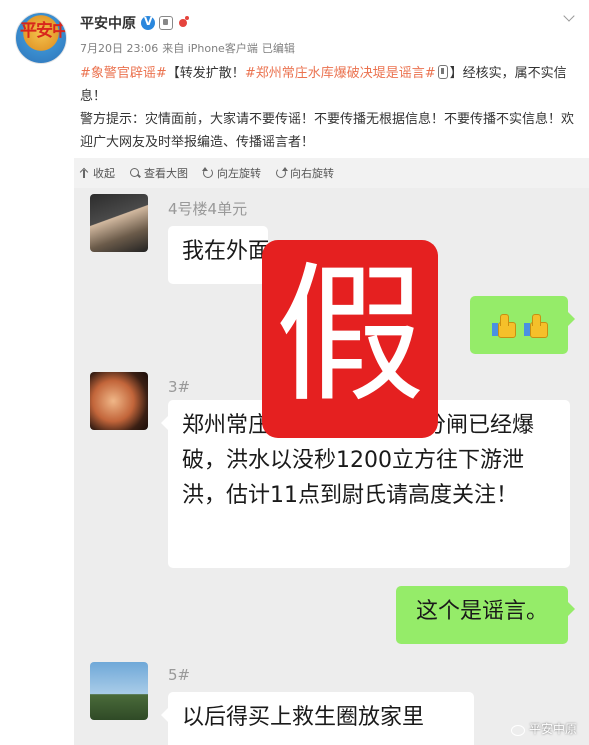 The image size is (589, 745). Describe the element at coordinates (218, 255) in the screenshot. I see `chat-bubble: 我在外面` at that location.